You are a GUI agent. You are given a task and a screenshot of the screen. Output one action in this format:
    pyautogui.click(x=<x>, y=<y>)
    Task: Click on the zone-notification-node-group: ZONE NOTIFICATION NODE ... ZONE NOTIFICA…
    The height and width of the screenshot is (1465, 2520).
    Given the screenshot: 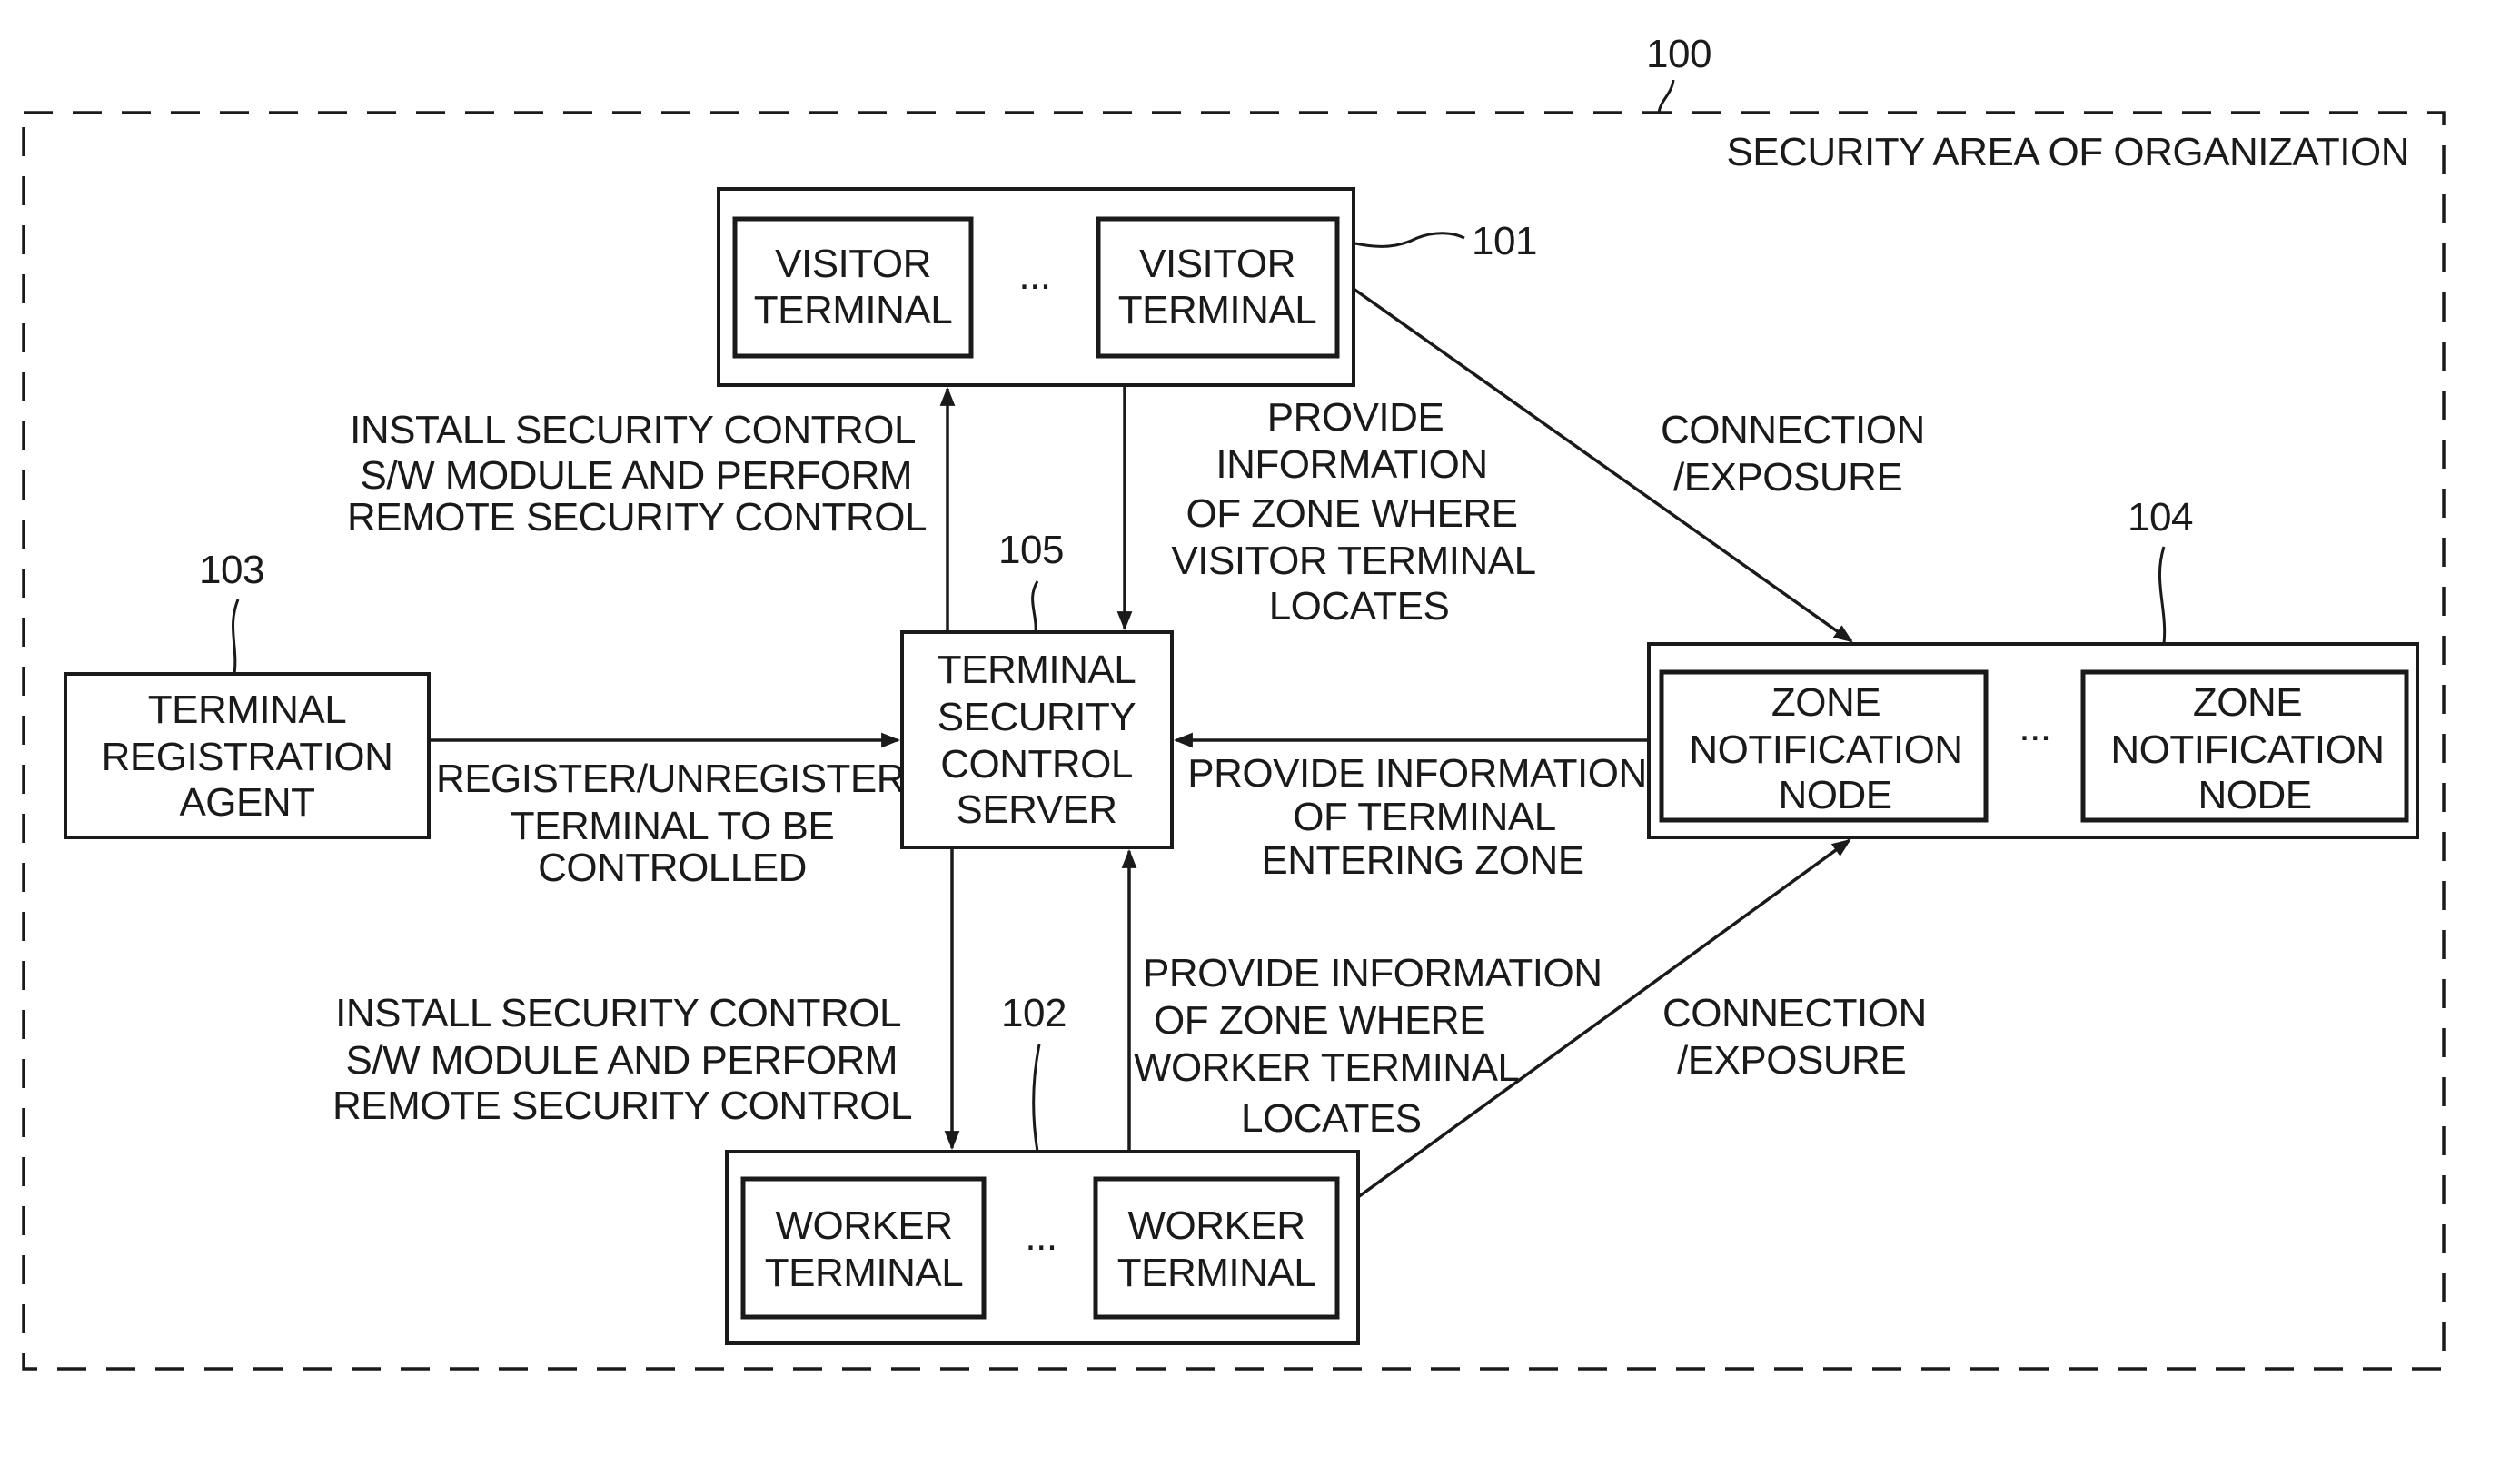 What is the action you would take?
    pyautogui.click(x=2033, y=740)
    